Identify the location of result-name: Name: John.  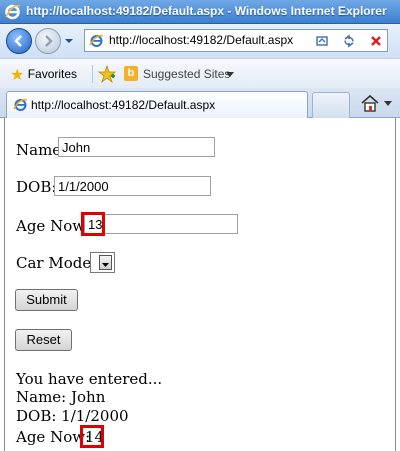
(61, 397).